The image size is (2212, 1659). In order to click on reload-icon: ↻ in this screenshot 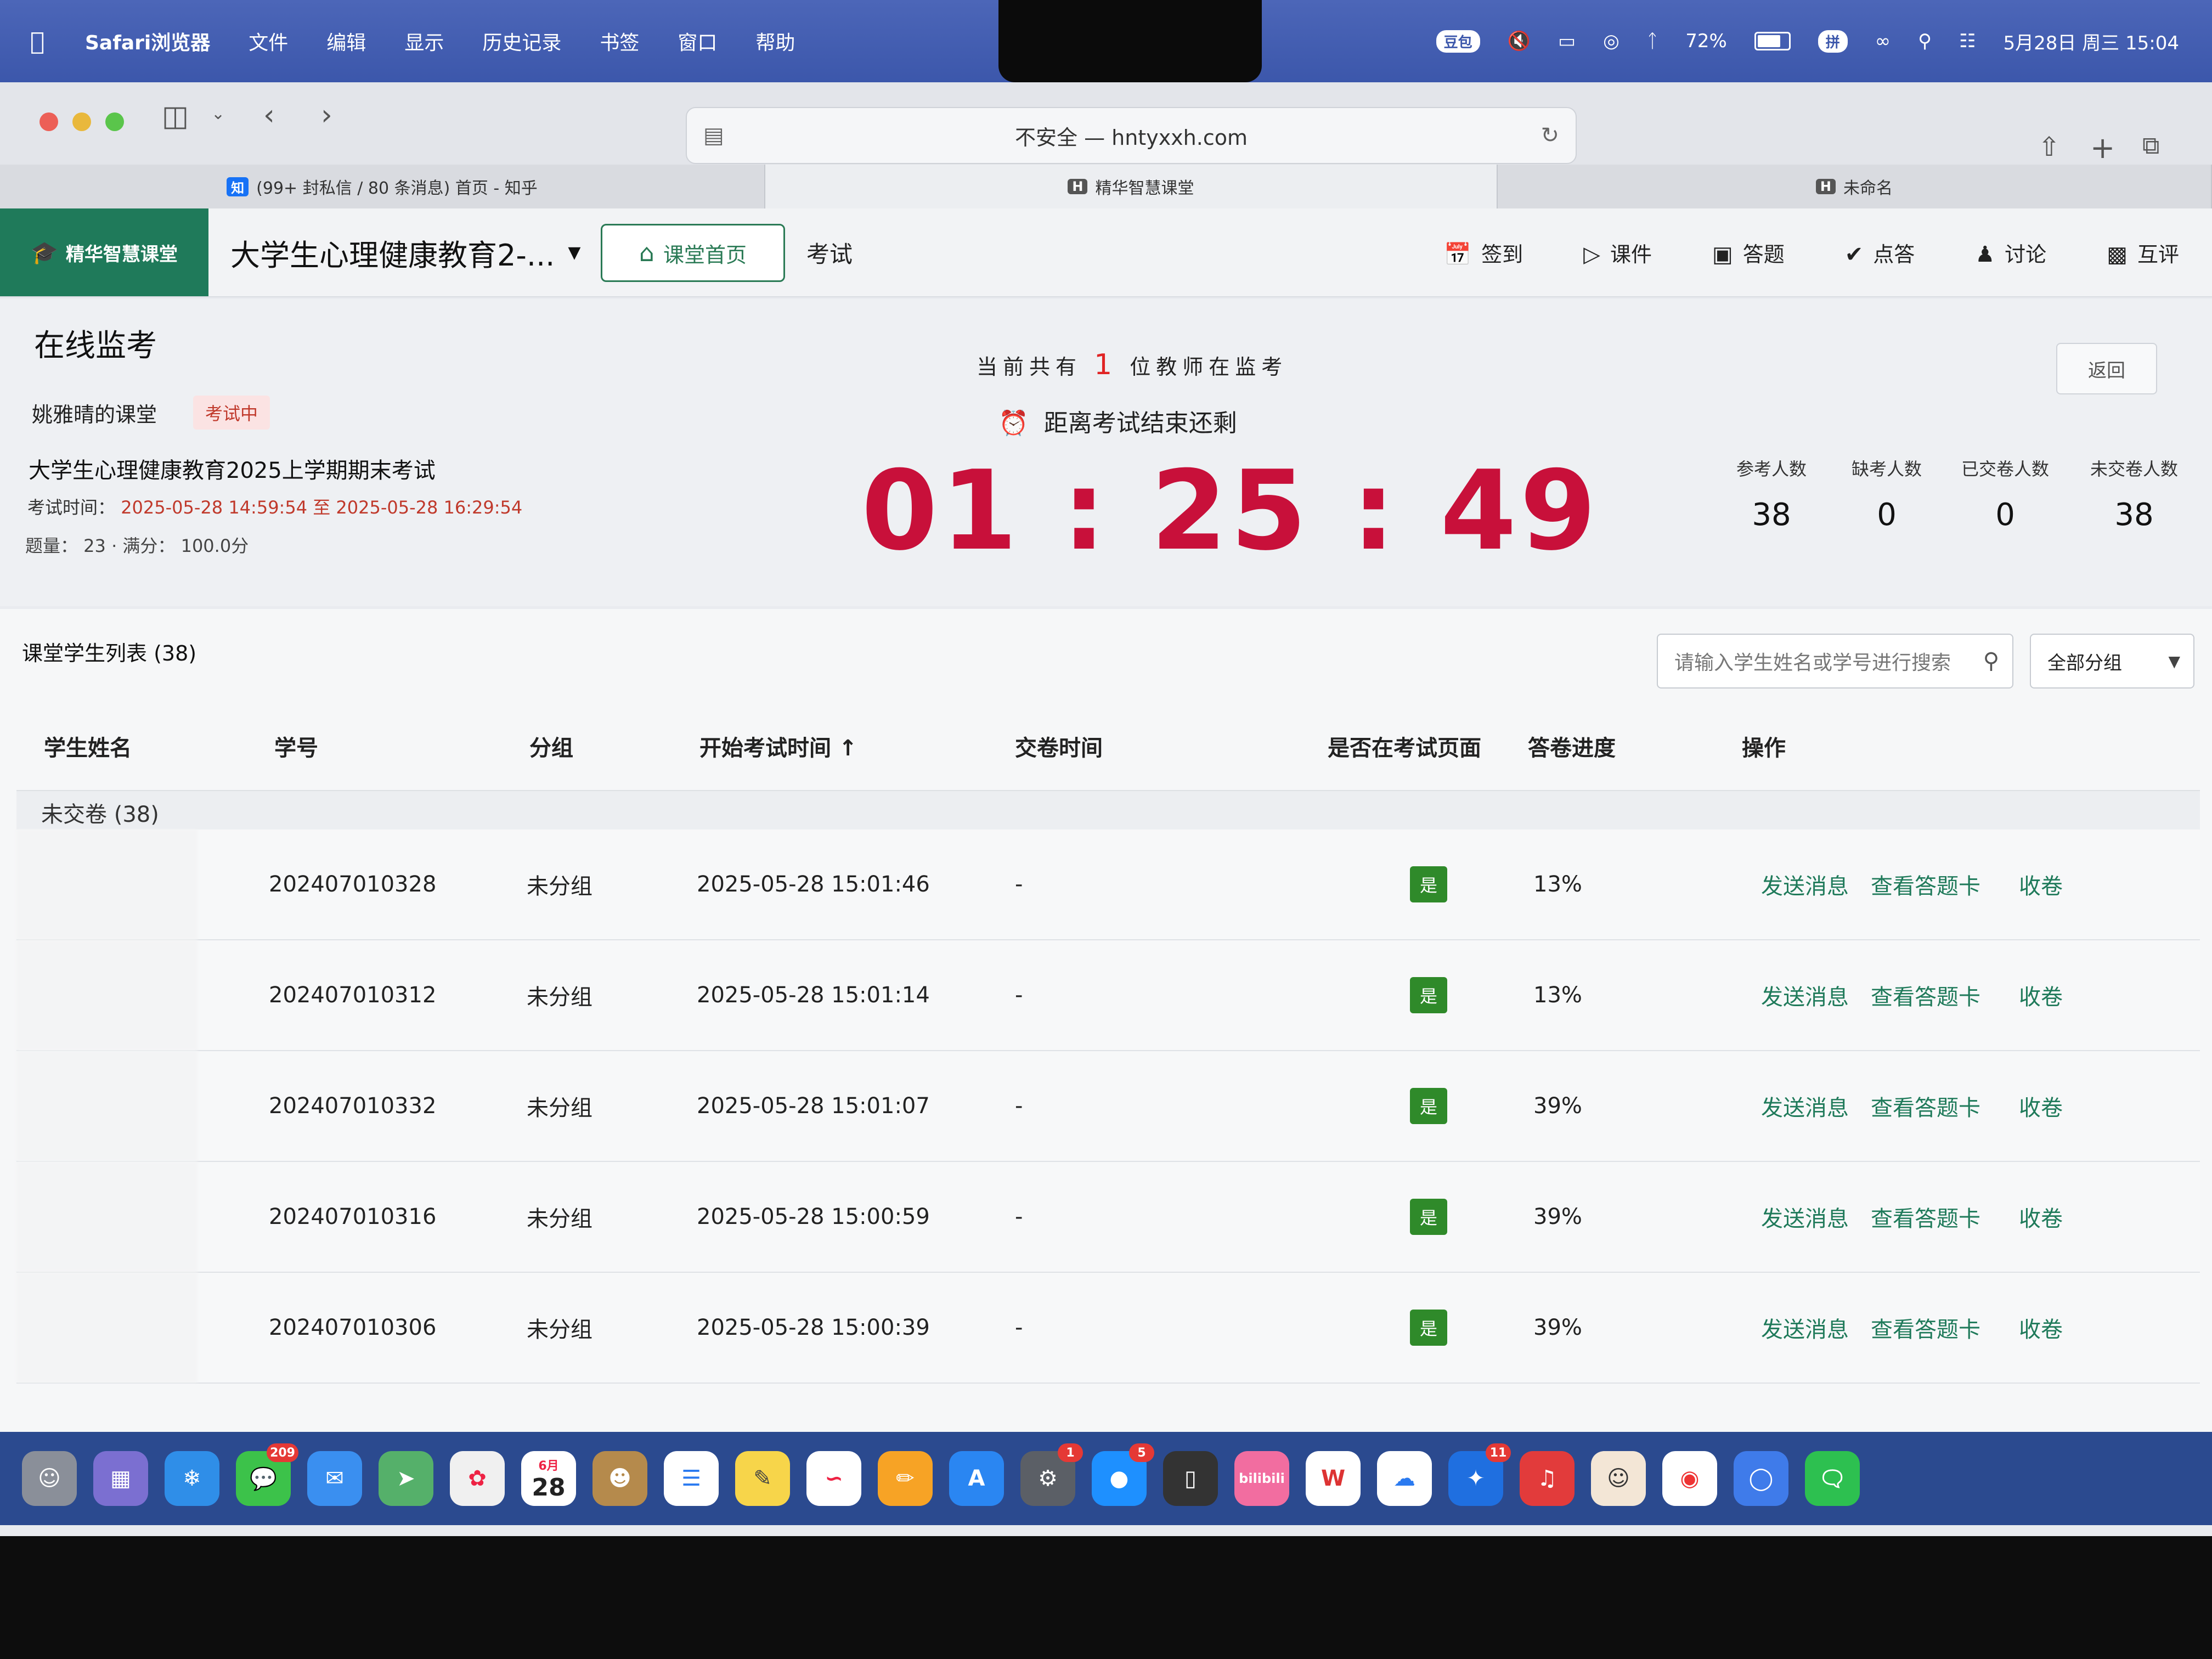, I will do `click(1550, 135)`.